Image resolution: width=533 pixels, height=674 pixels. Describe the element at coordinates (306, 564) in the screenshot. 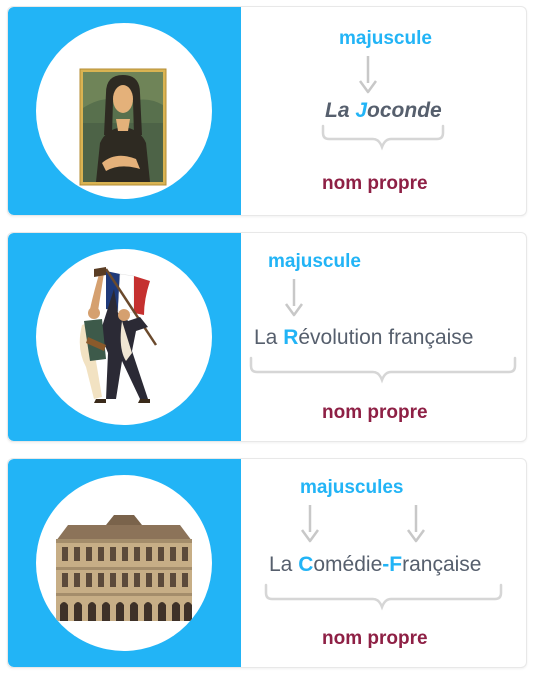

I see `capital-letter: C` at that location.